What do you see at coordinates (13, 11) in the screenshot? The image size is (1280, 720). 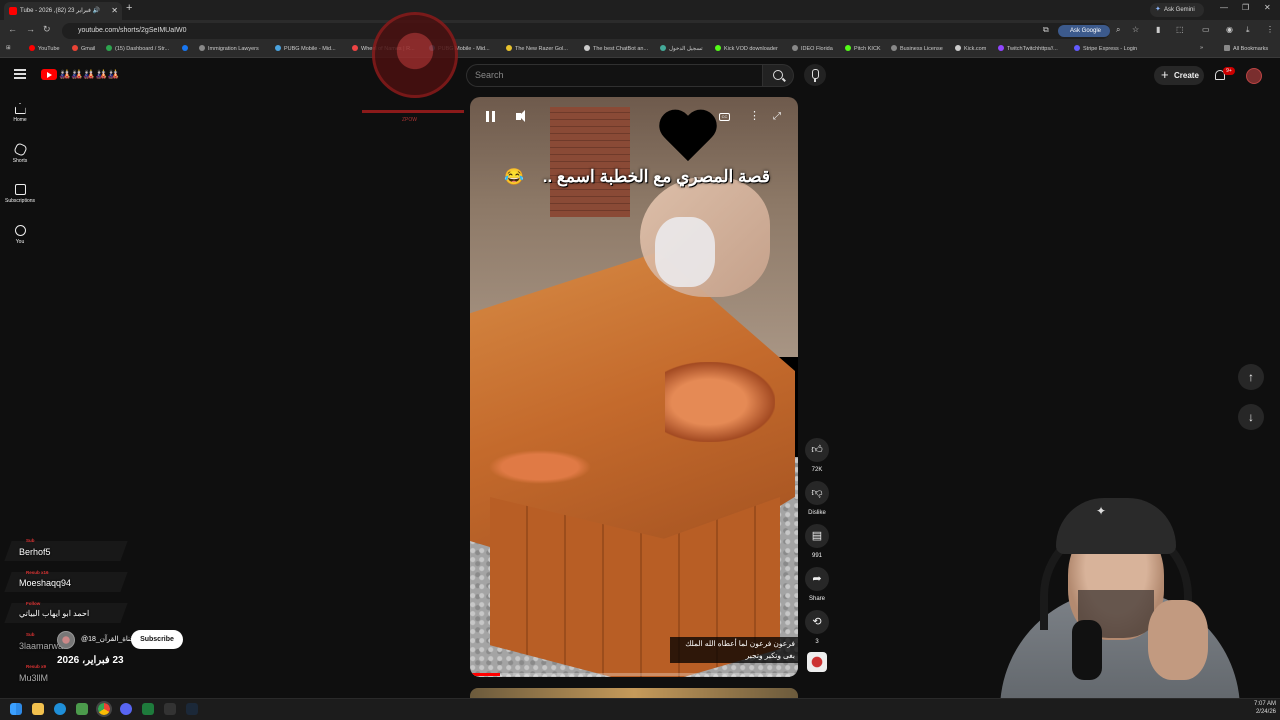 I see `youtube-favicon-icon` at bounding box center [13, 11].